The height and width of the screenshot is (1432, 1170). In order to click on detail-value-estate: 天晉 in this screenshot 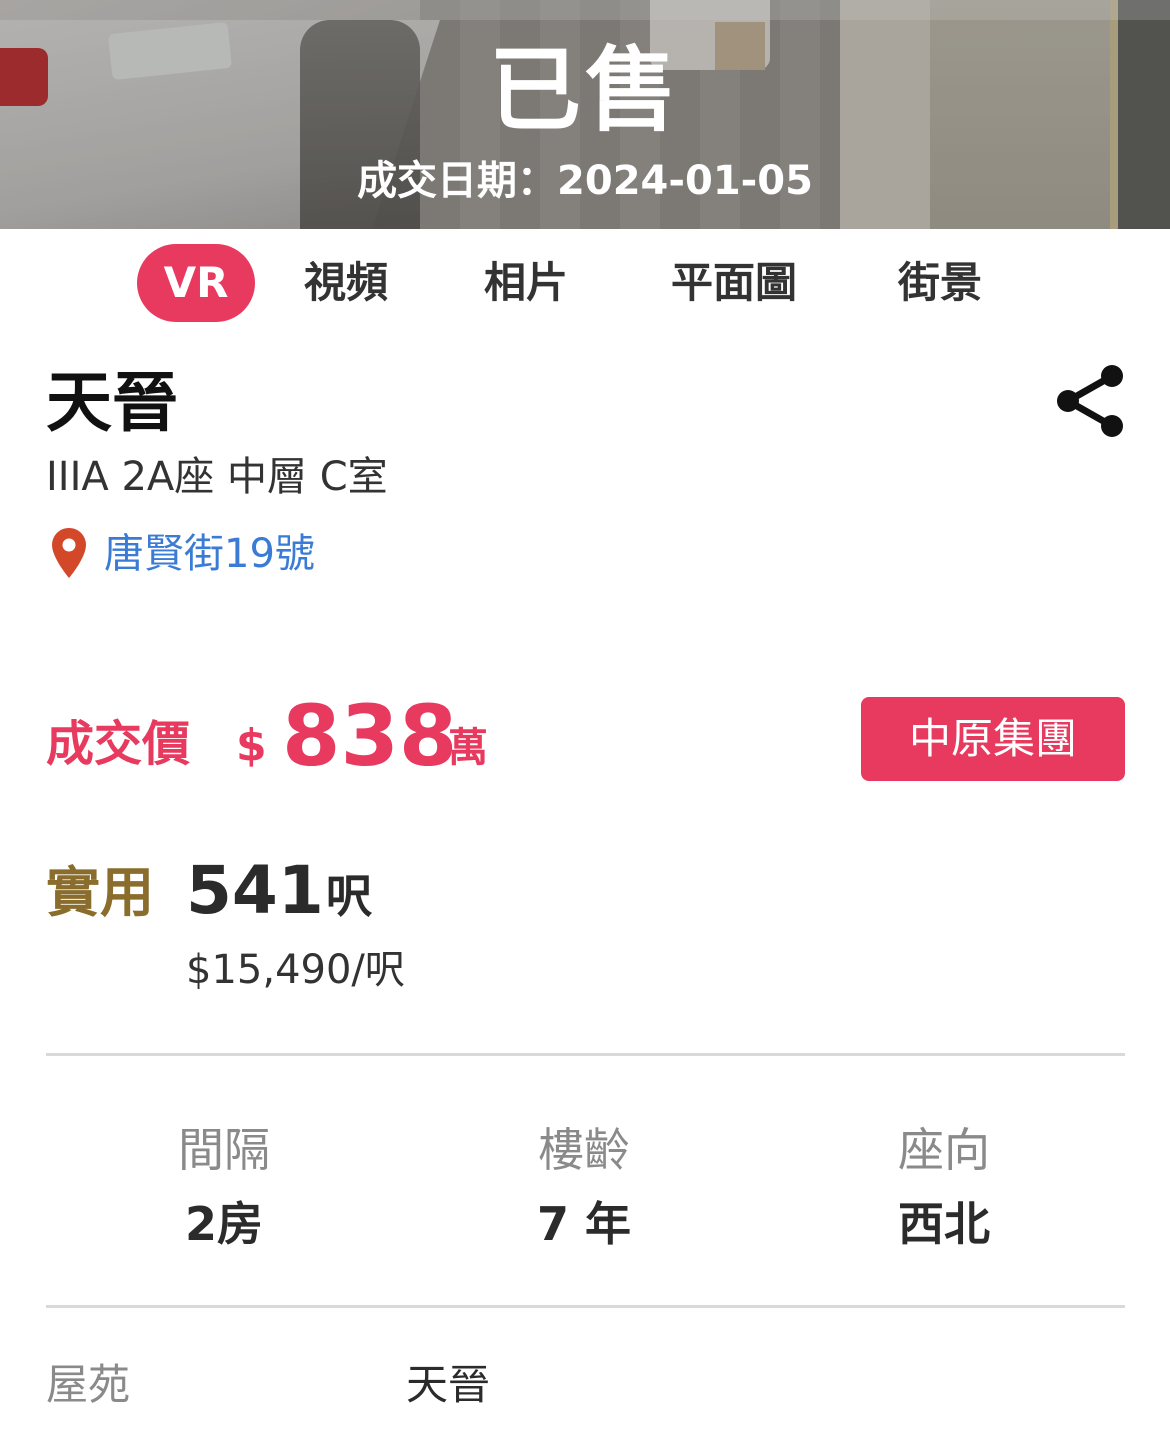, I will do `click(448, 1385)`.